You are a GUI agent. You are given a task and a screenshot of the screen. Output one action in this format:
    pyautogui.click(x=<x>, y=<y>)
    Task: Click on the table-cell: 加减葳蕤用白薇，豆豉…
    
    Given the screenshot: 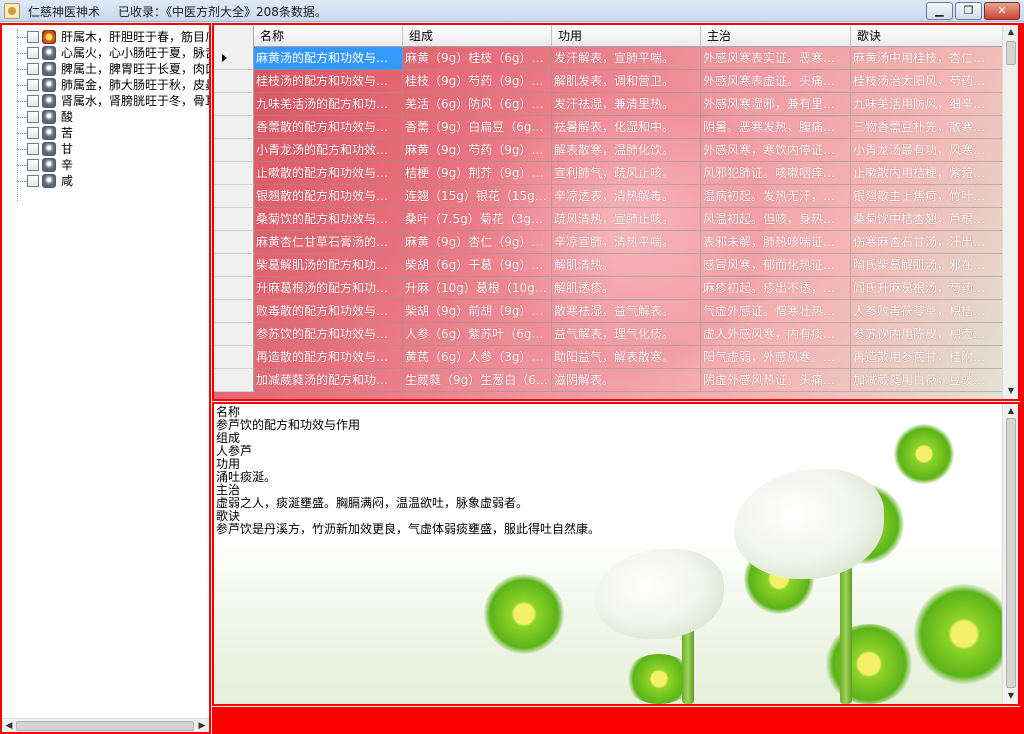 What is the action you would take?
    pyautogui.click(x=927, y=380)
    